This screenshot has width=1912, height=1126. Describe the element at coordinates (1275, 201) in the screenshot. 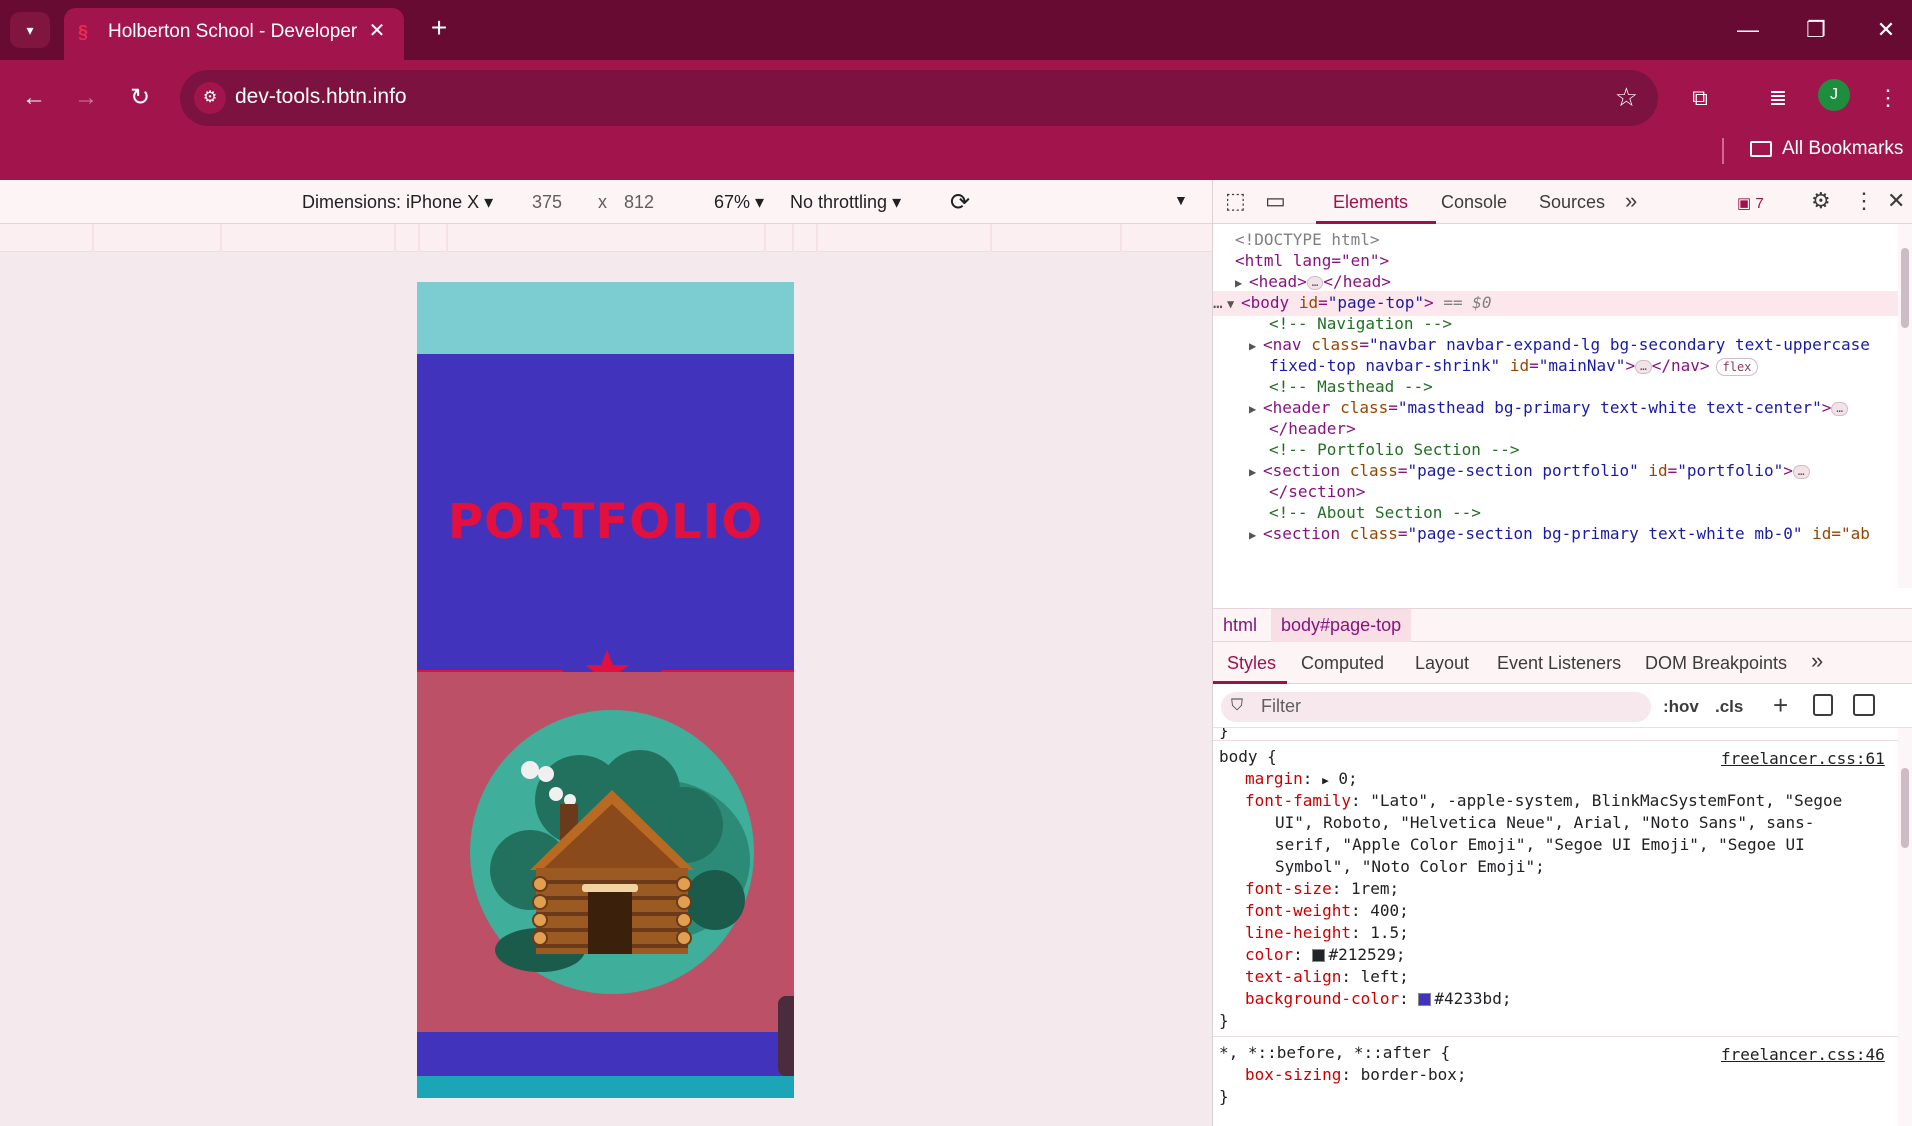

I see `device-icon: ▭` at that location.